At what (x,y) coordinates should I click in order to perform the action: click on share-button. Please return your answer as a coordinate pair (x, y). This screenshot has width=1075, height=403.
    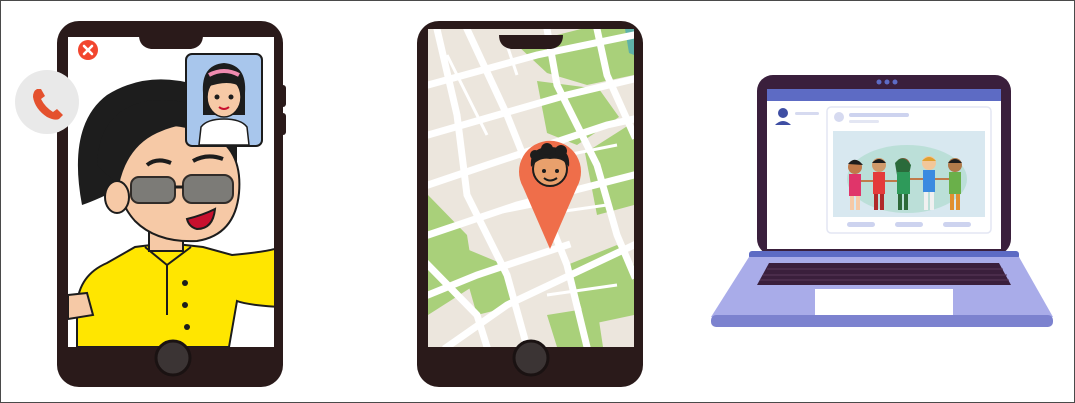
    Looking at the image, I should click on (957, 224).